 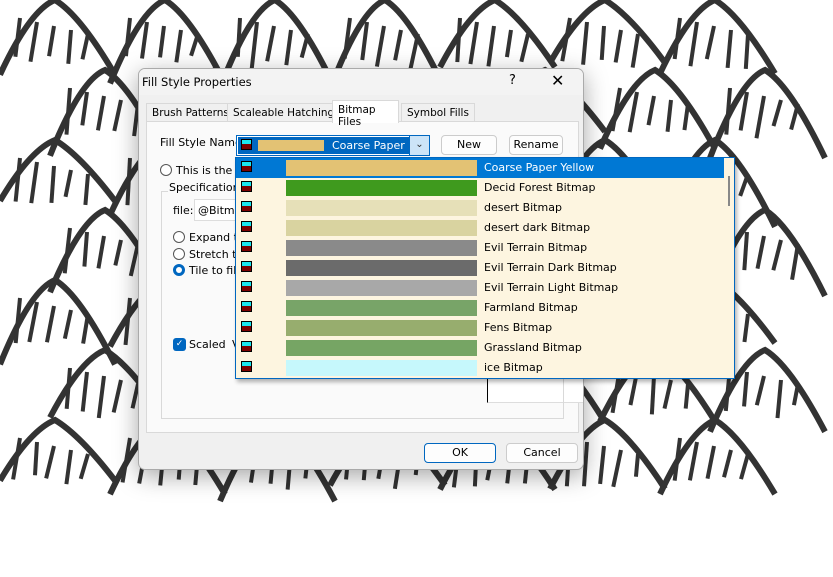 I want to click on dropdown-item: desert dark Bitmap, so click(x=480, y=228).